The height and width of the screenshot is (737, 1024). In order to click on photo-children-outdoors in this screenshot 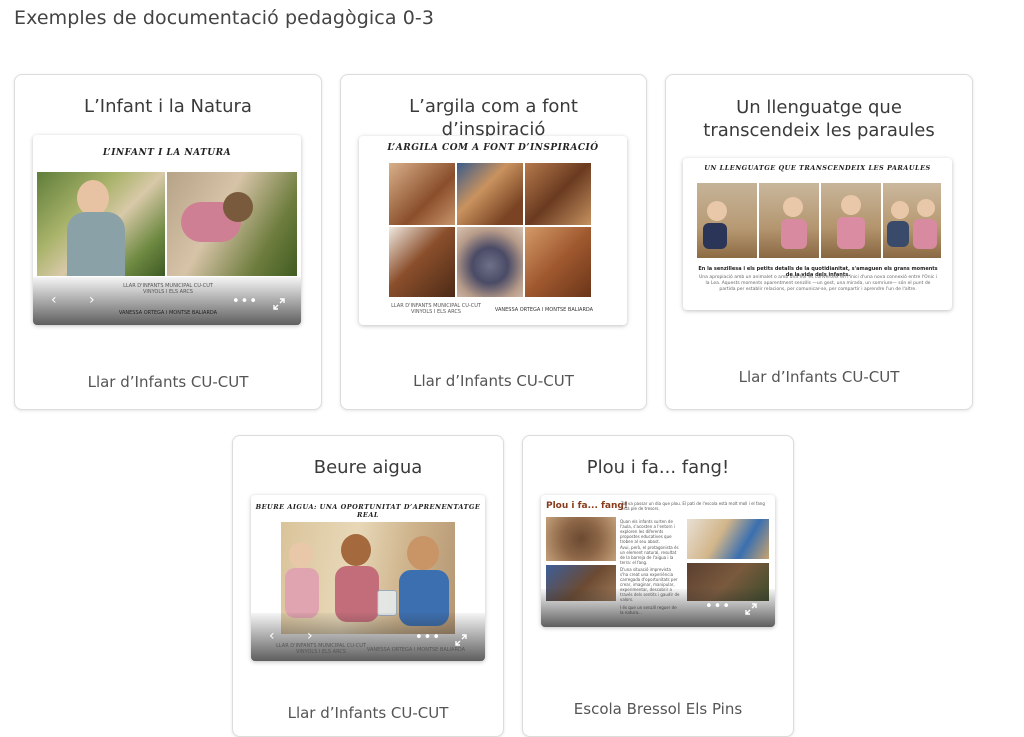, I will do `click(728, 539)`.